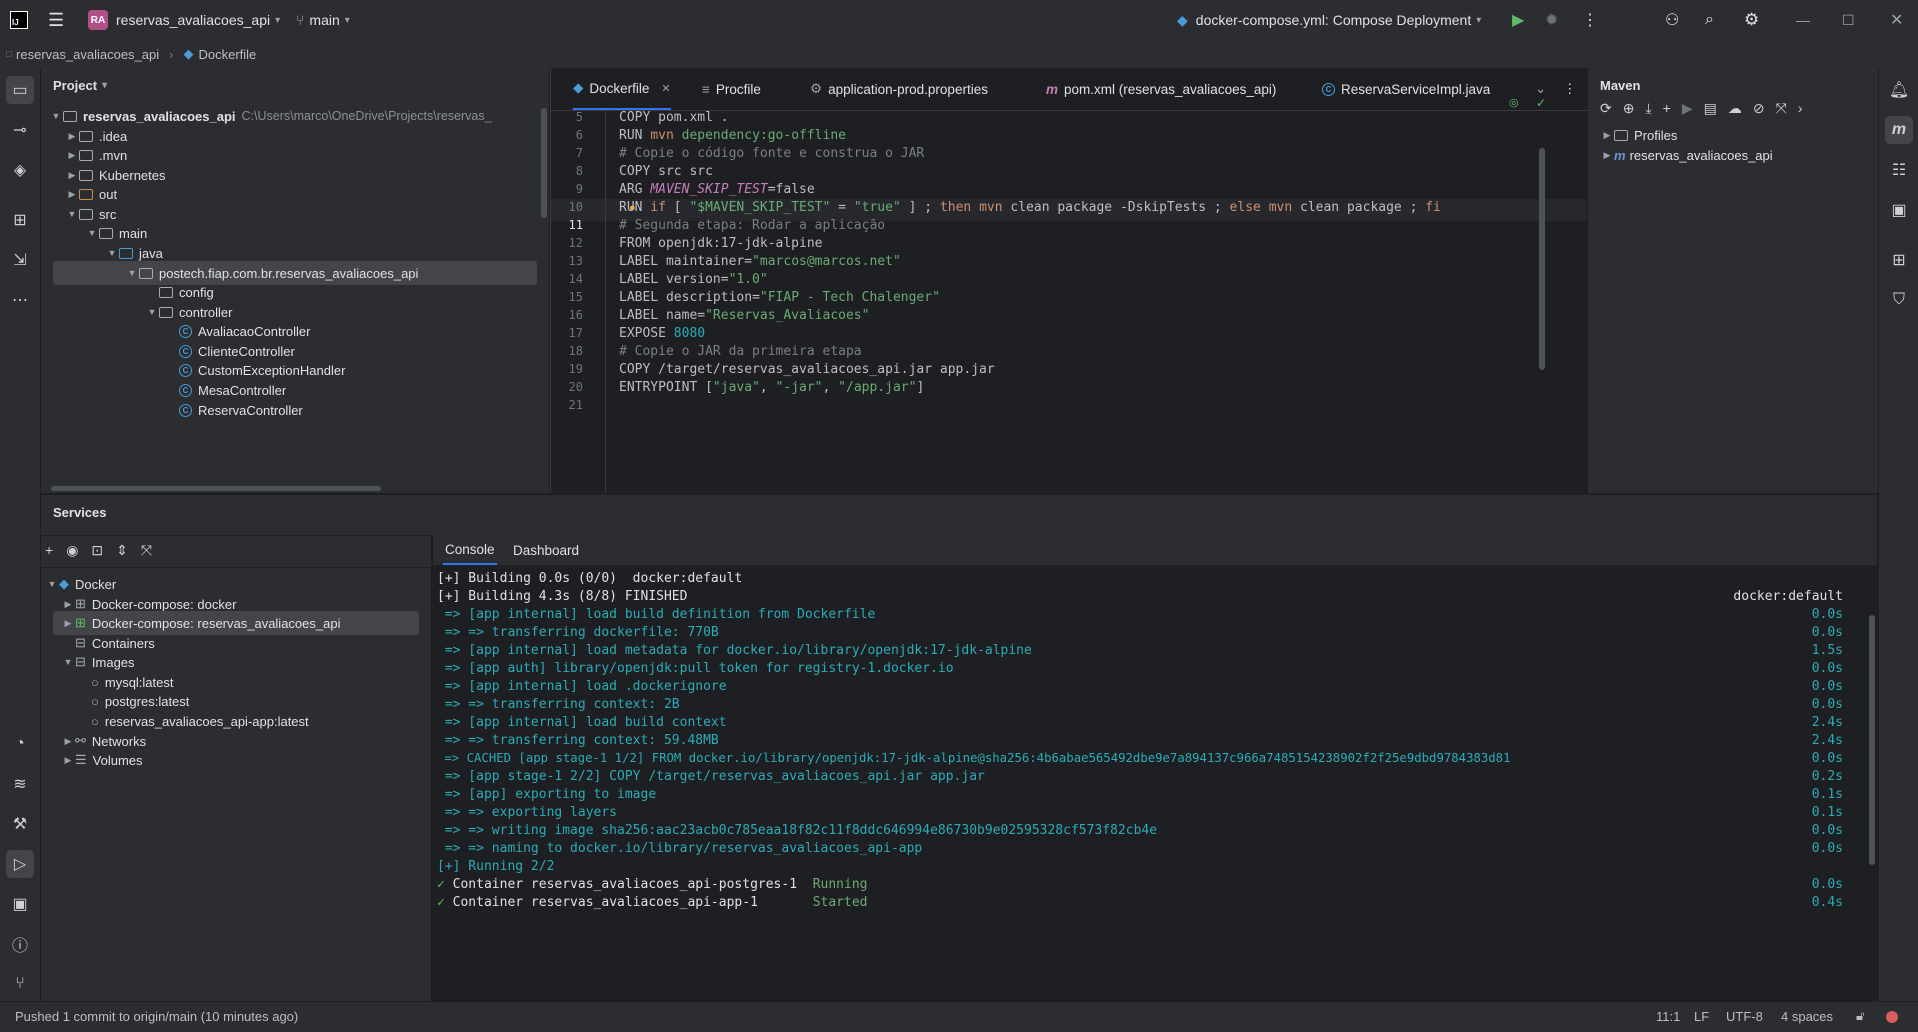 The width and height of the screenshot is (1918, 1032). I want to click on console-scrollbar, so click(1872, 740).